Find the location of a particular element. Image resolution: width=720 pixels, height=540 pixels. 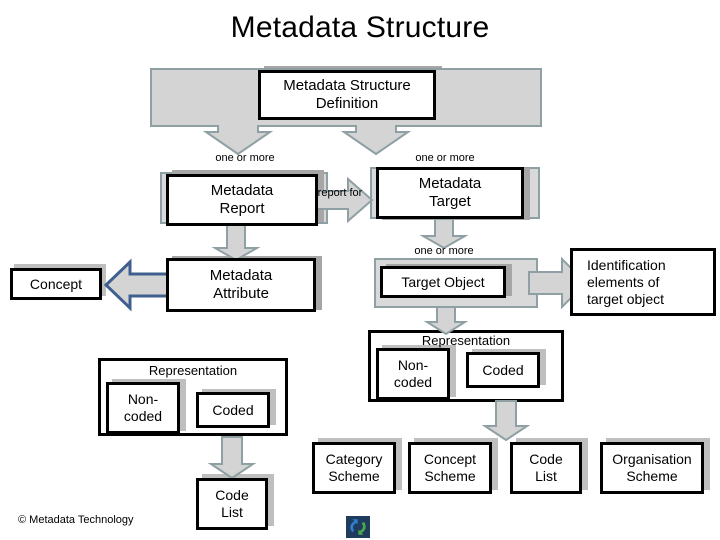

concept-box: Concept is located at coordinates (56, 284).